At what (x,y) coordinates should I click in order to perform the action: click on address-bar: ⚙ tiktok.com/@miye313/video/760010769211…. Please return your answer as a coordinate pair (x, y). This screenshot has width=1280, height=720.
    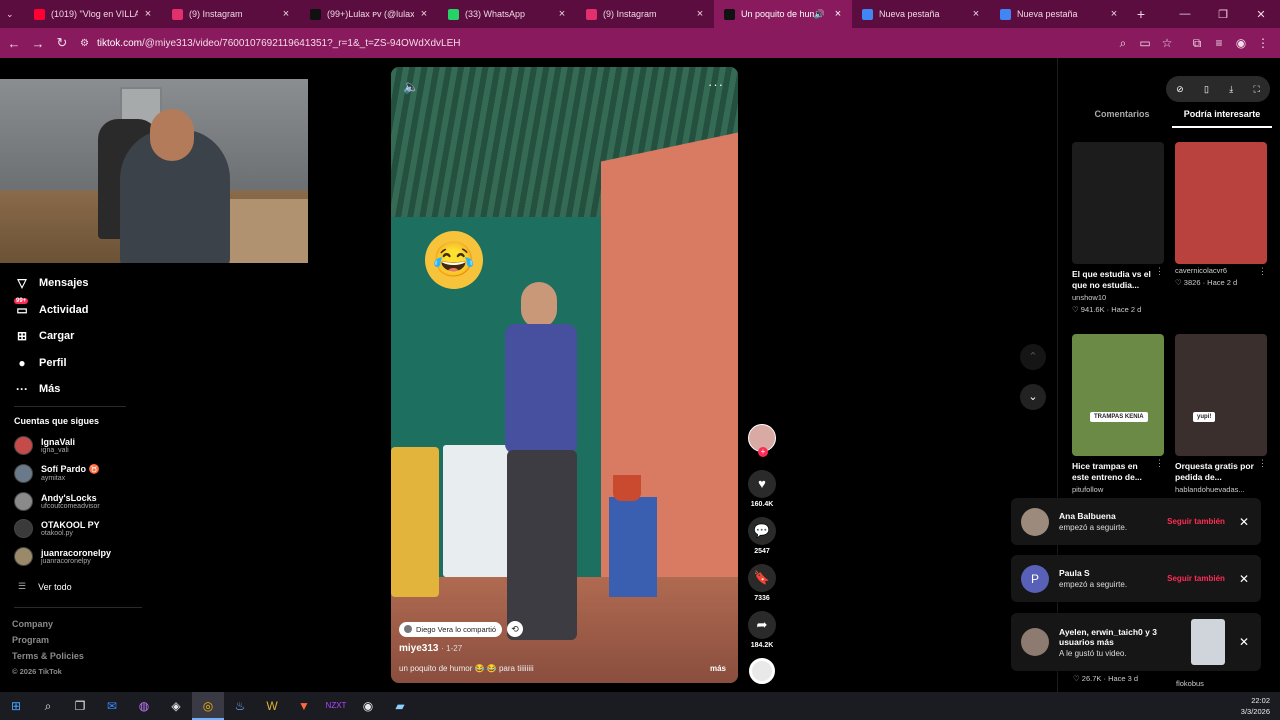
    Looking at the image, I should click on (605, 43).